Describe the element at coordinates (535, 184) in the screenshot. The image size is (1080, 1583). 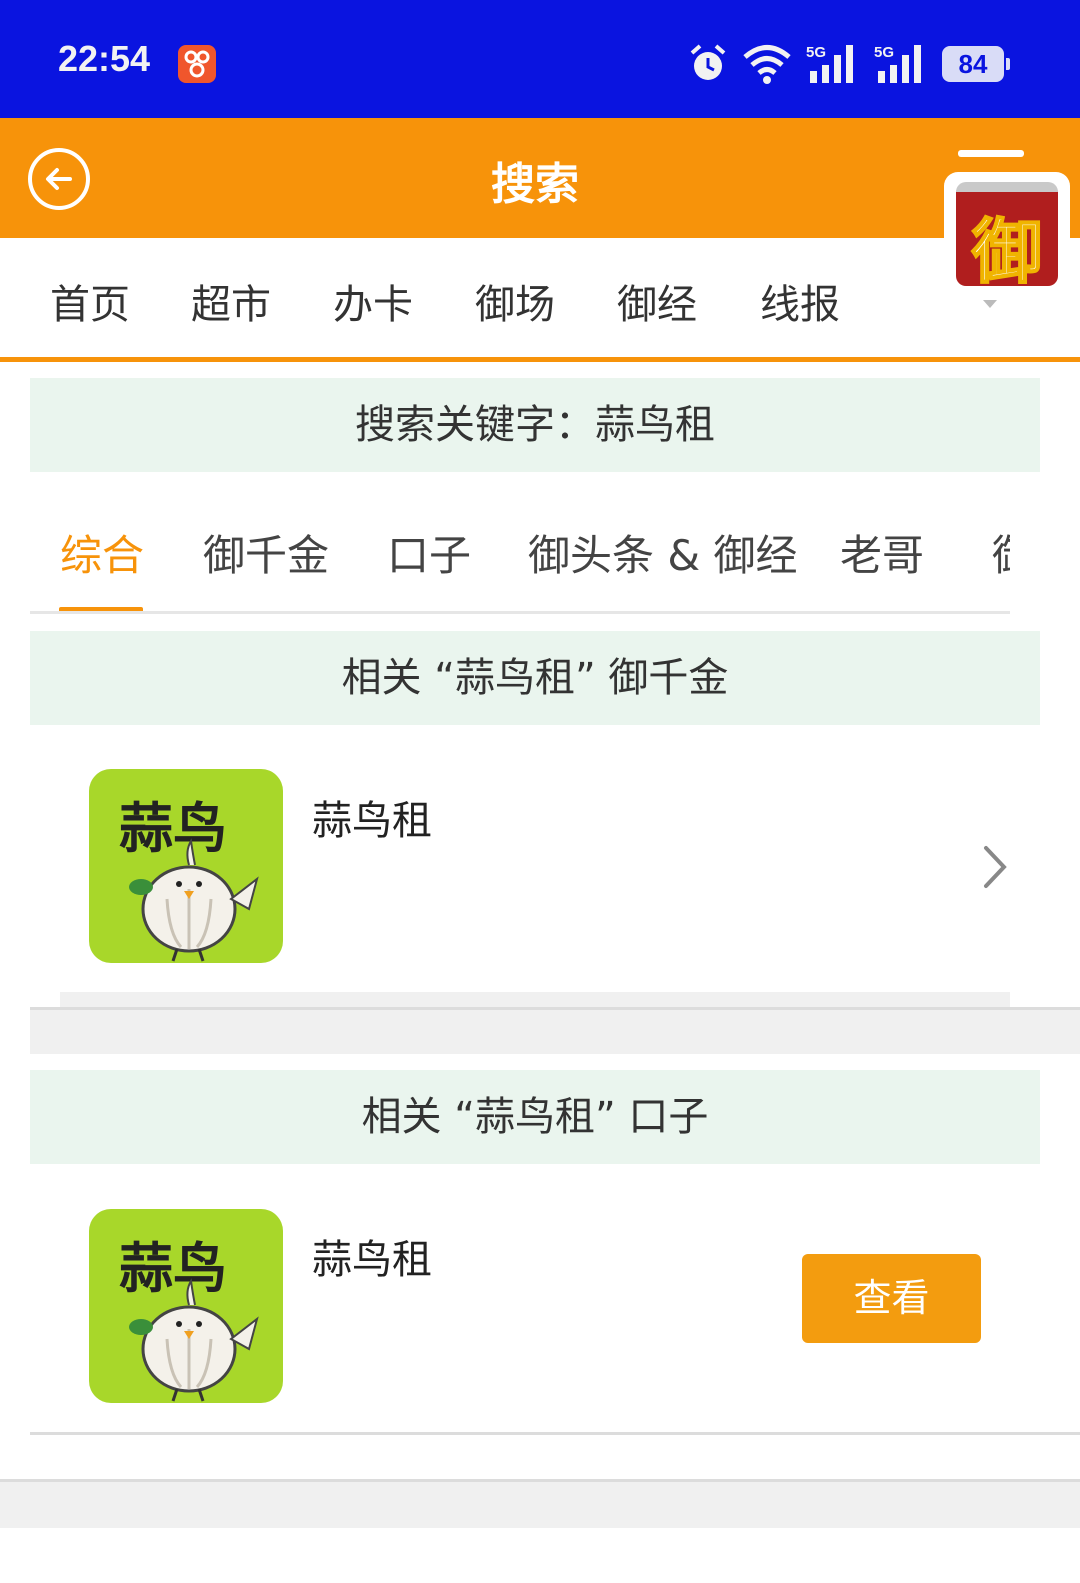
I see `page-title: 搜索` at that location.